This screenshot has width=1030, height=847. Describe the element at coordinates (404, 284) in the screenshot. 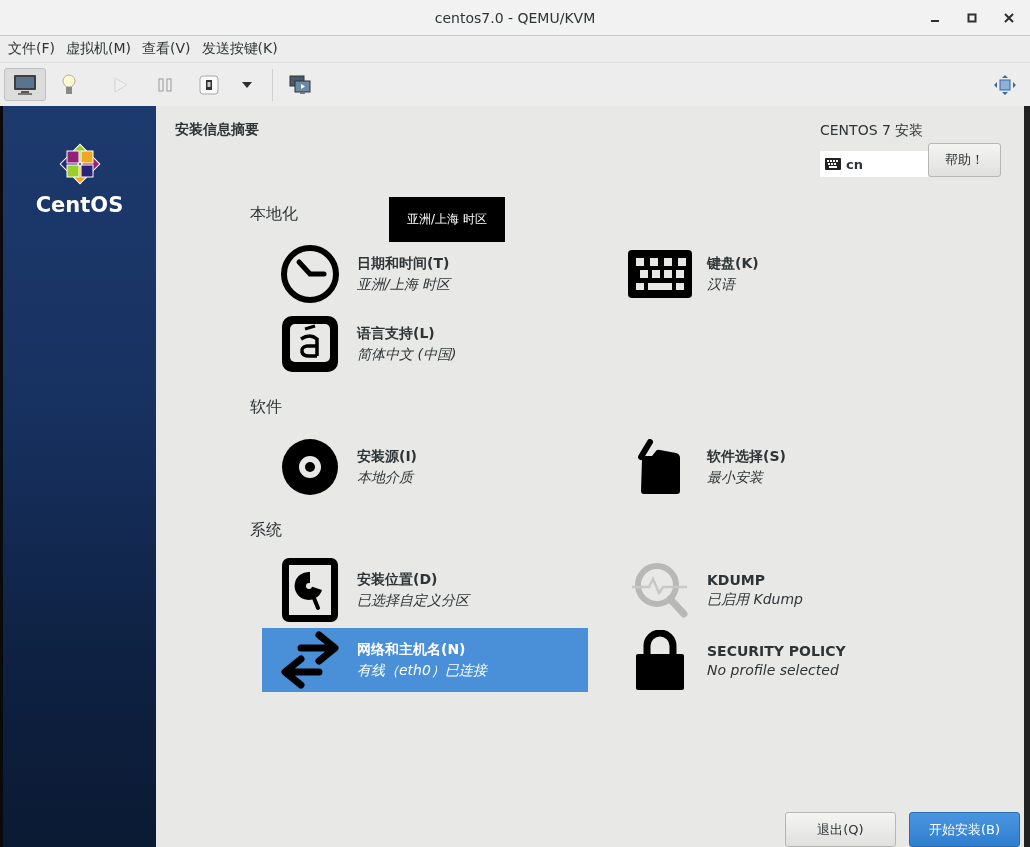

I see `item-status: 亚洲/上海 时区` at that location.